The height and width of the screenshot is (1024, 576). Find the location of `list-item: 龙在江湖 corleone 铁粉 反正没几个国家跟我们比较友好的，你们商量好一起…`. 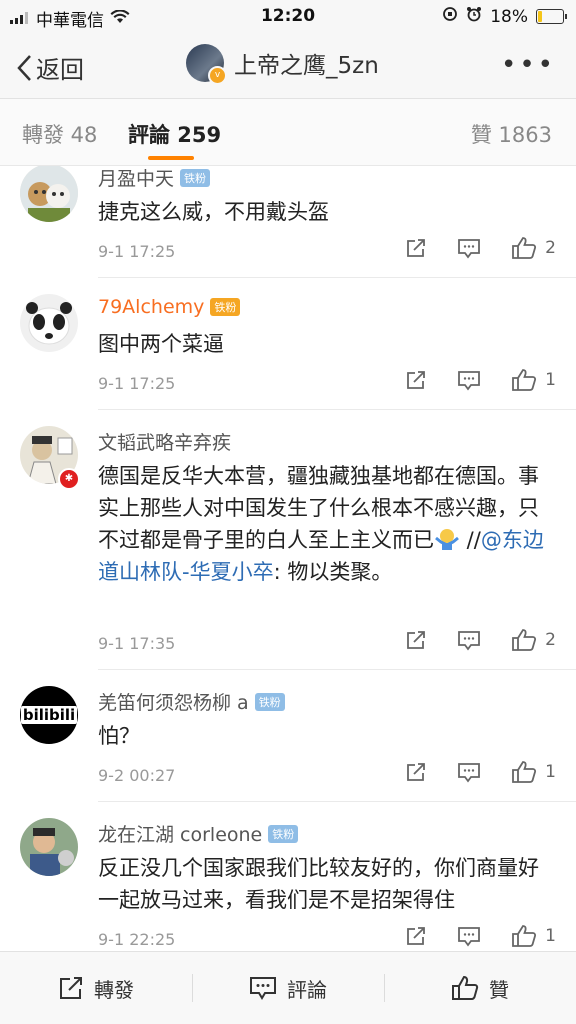

list-item: 龙在江湖 corleone 铁粉 反正没几个国家跟我们比较友好的，你们商量好一起… is located at coordinates (288, 877).